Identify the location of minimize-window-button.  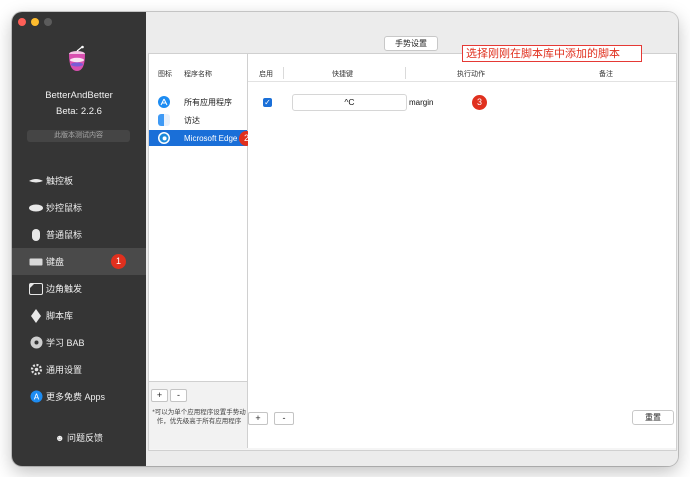
(35, 22).